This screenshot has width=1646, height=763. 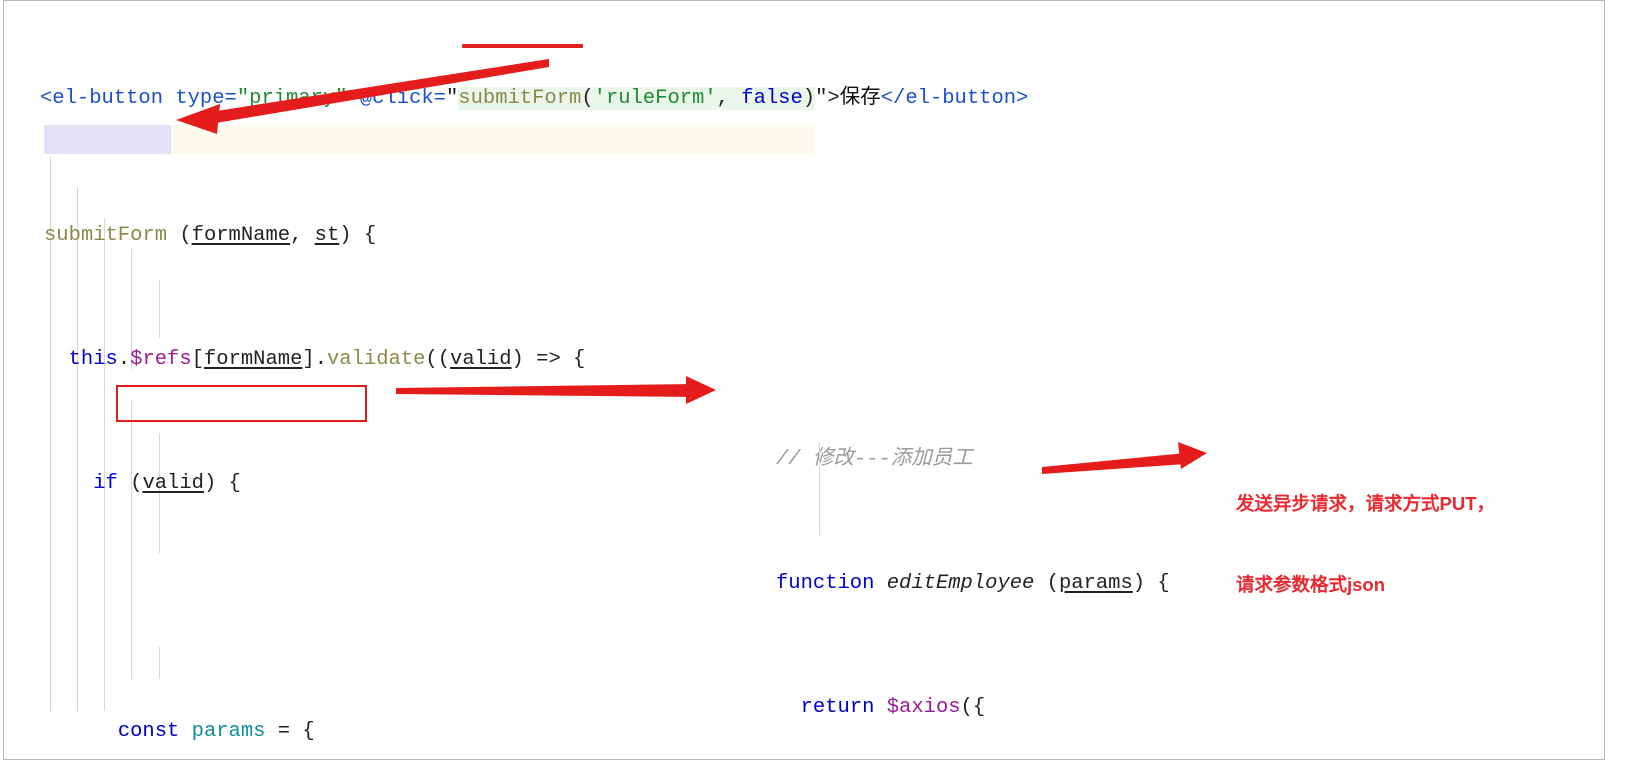 I want to click on code-line-const-params: const params = {, so click(x=216, y=731).